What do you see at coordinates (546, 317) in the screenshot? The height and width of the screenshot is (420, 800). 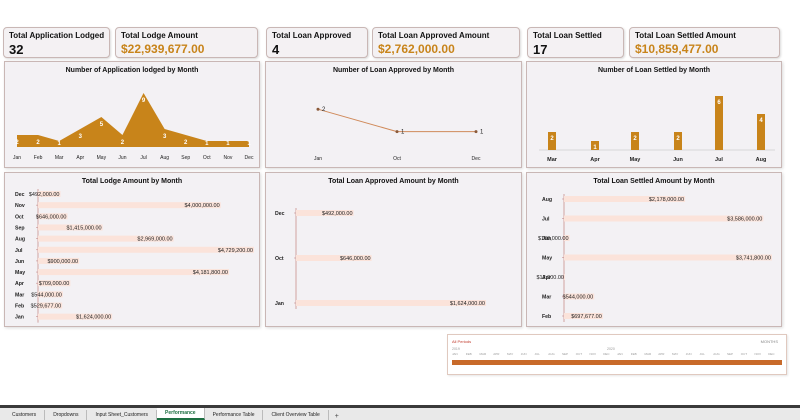 I see `y-tick-label: Feb` at bounding box center [546, 317].